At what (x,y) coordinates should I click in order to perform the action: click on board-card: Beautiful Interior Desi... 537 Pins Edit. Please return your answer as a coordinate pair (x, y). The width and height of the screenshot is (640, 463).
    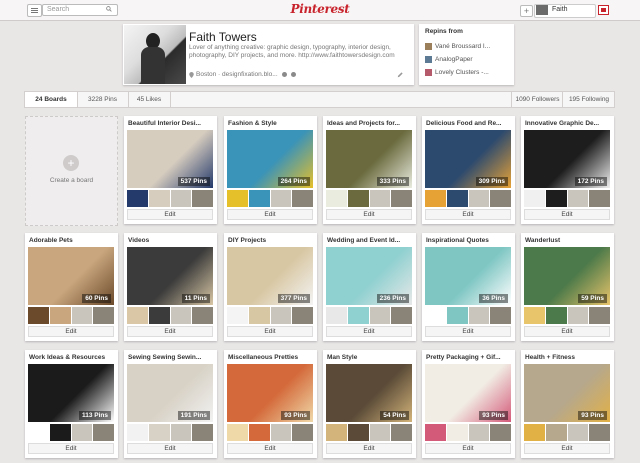
    Looking at the image, I should click on (170, 170).